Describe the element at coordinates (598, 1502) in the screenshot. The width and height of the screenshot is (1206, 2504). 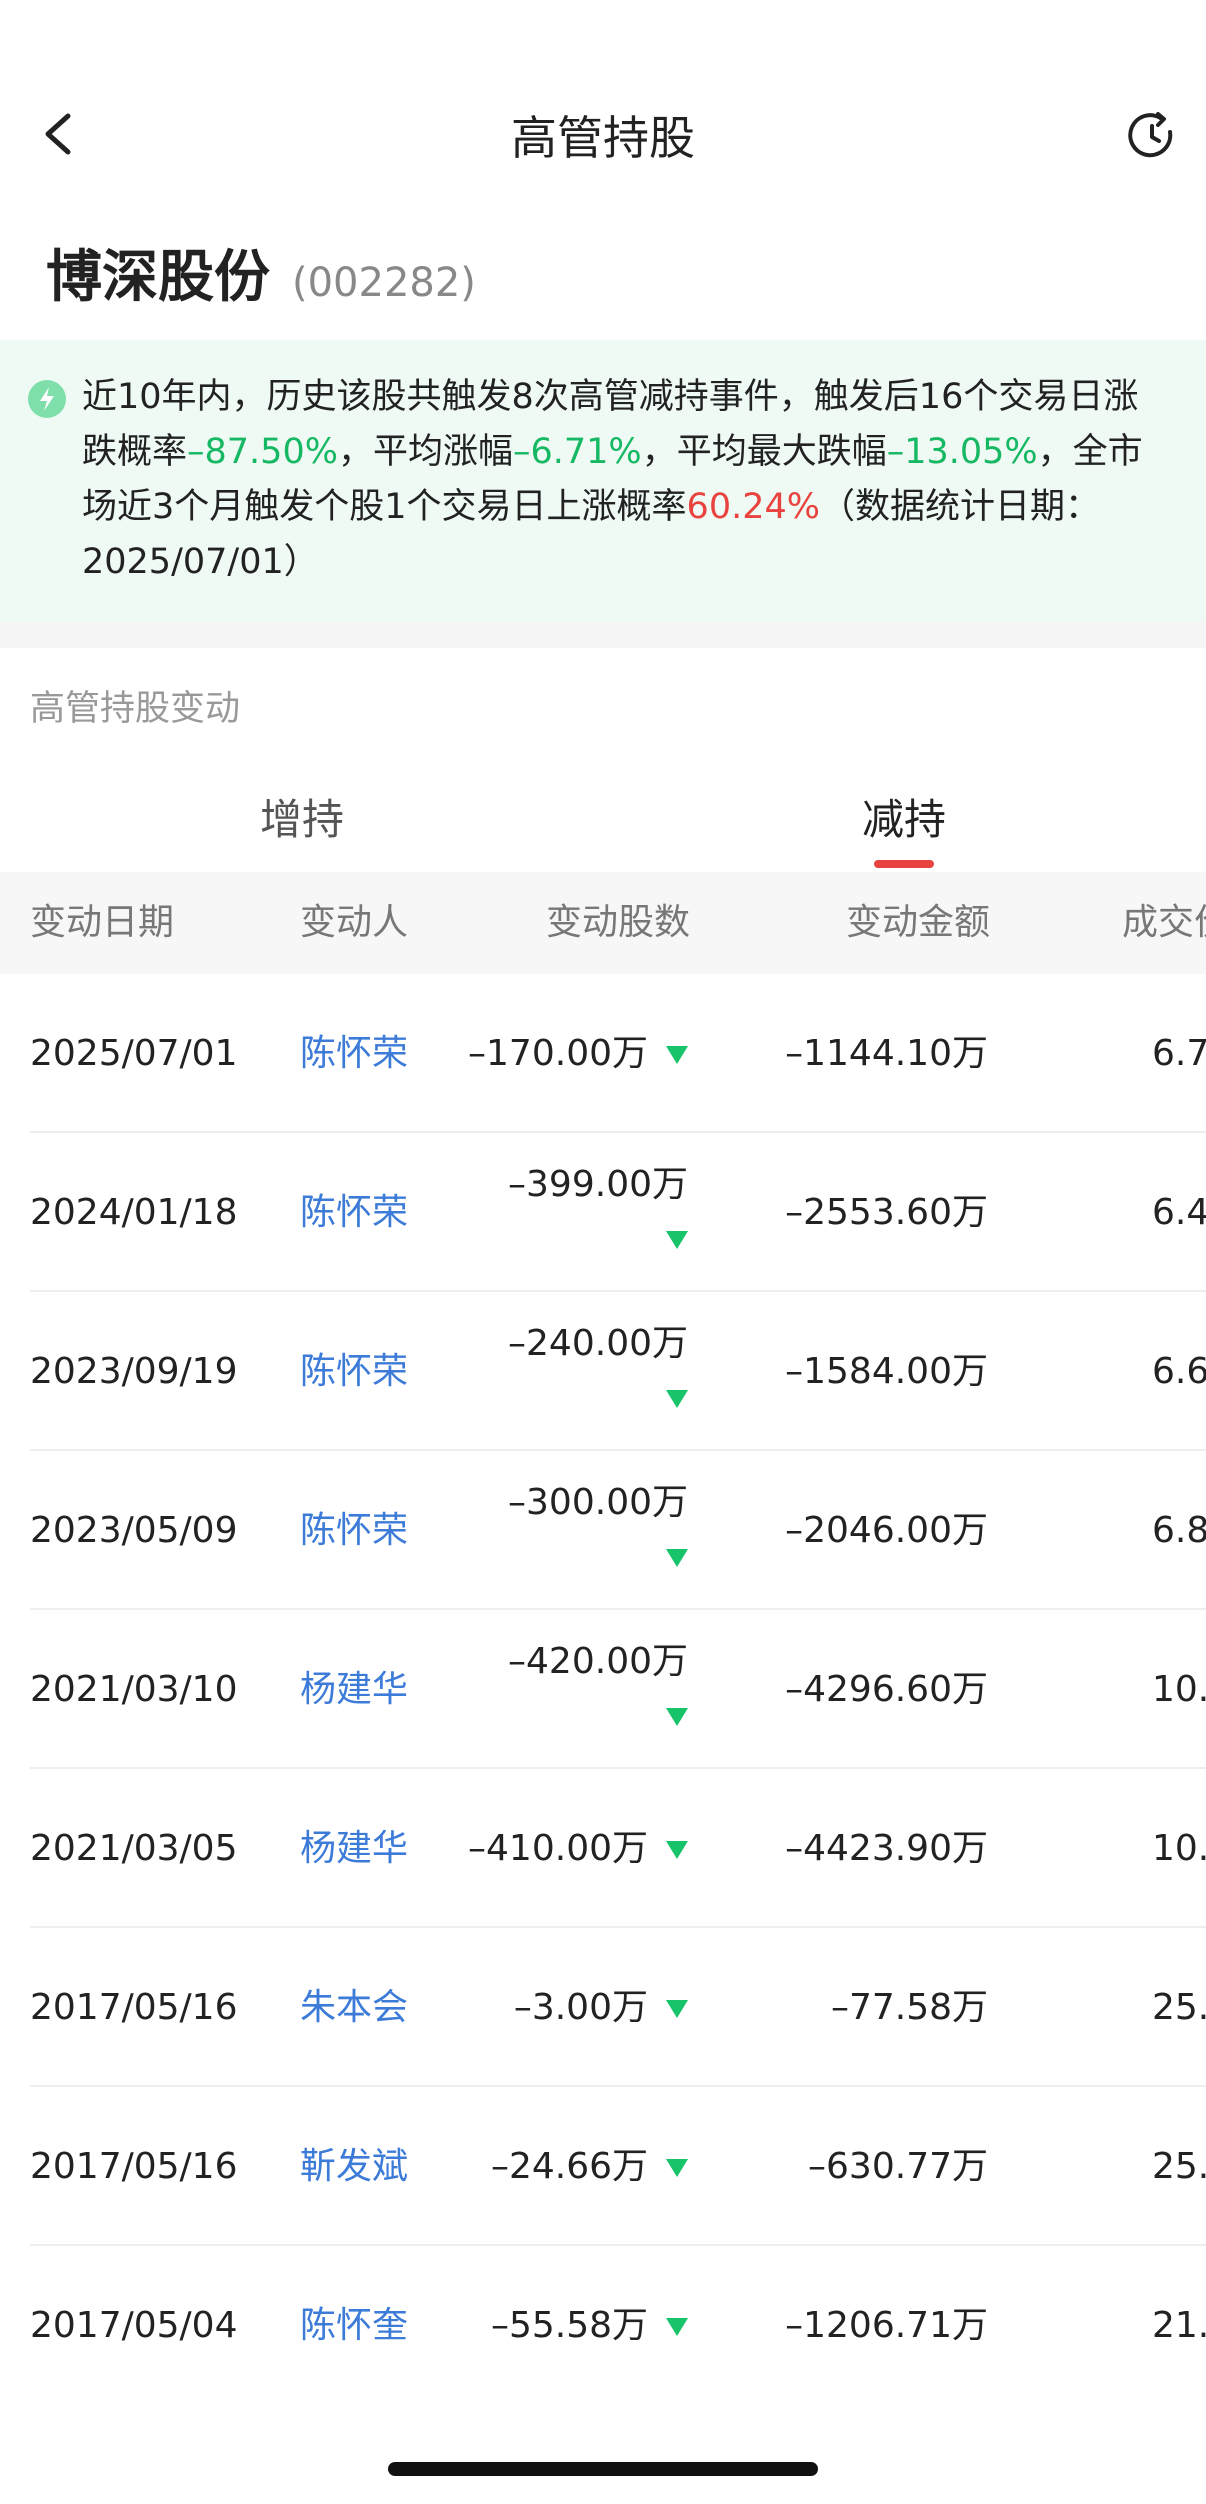
I see `row-shares: –300.00万` at that location.